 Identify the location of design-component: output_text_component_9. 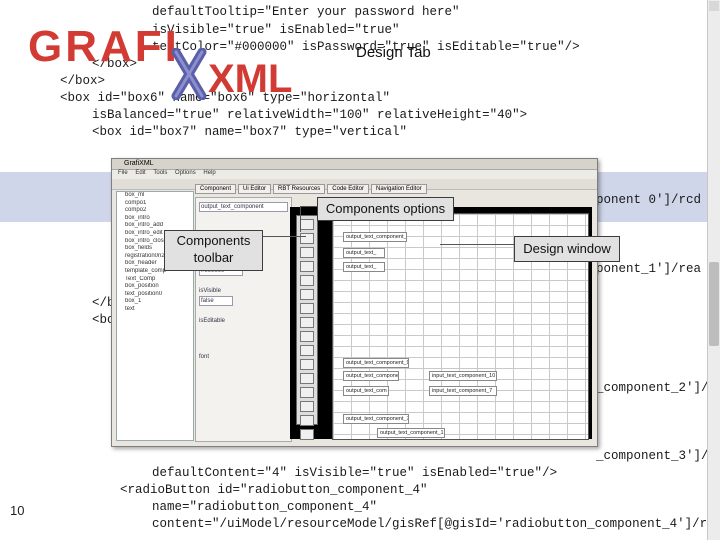
(376, 363).